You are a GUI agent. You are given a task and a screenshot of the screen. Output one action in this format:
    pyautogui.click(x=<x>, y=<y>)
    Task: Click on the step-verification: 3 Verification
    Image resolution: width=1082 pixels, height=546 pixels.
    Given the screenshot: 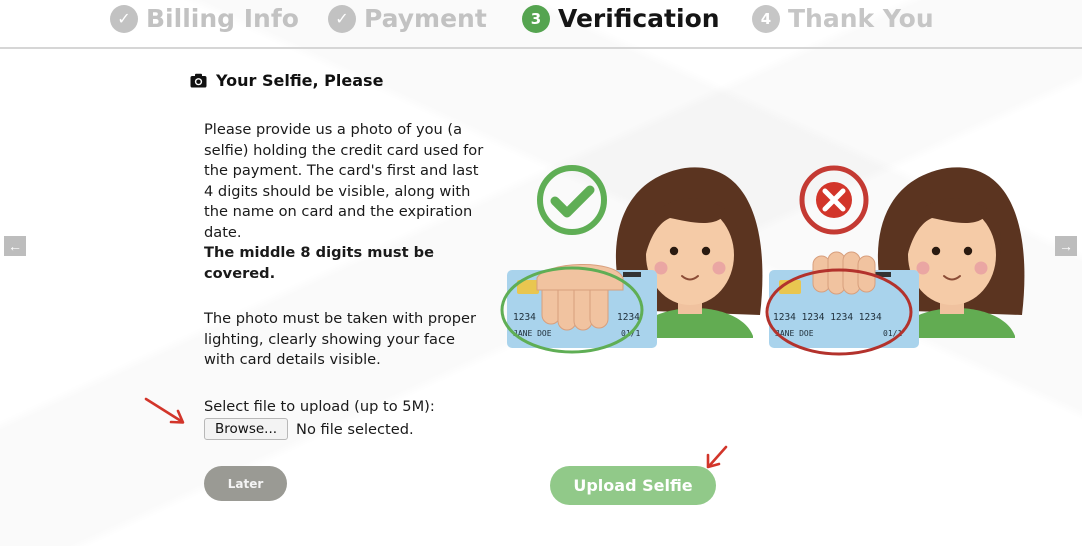 What is the action you would take?
    pyautogui.click(x=621, y=18)
    